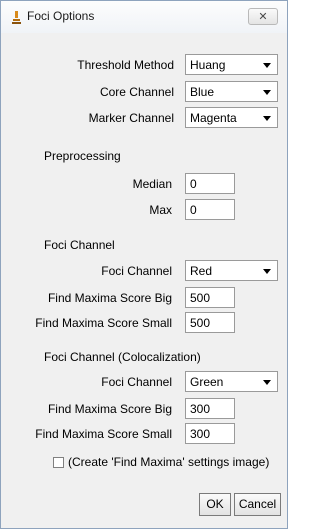  Describe the element at coordinates (168, 462) in the screenshot. I see `settings-image-checkbox-label: (Create 'Find Maxima' settings image)` at that location.